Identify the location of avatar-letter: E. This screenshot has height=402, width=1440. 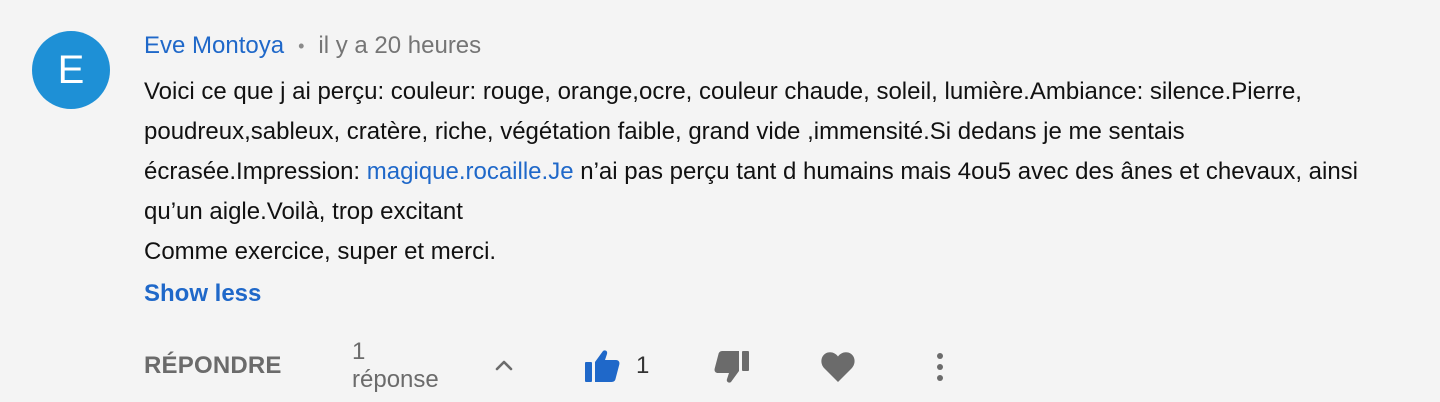
(71, 69).